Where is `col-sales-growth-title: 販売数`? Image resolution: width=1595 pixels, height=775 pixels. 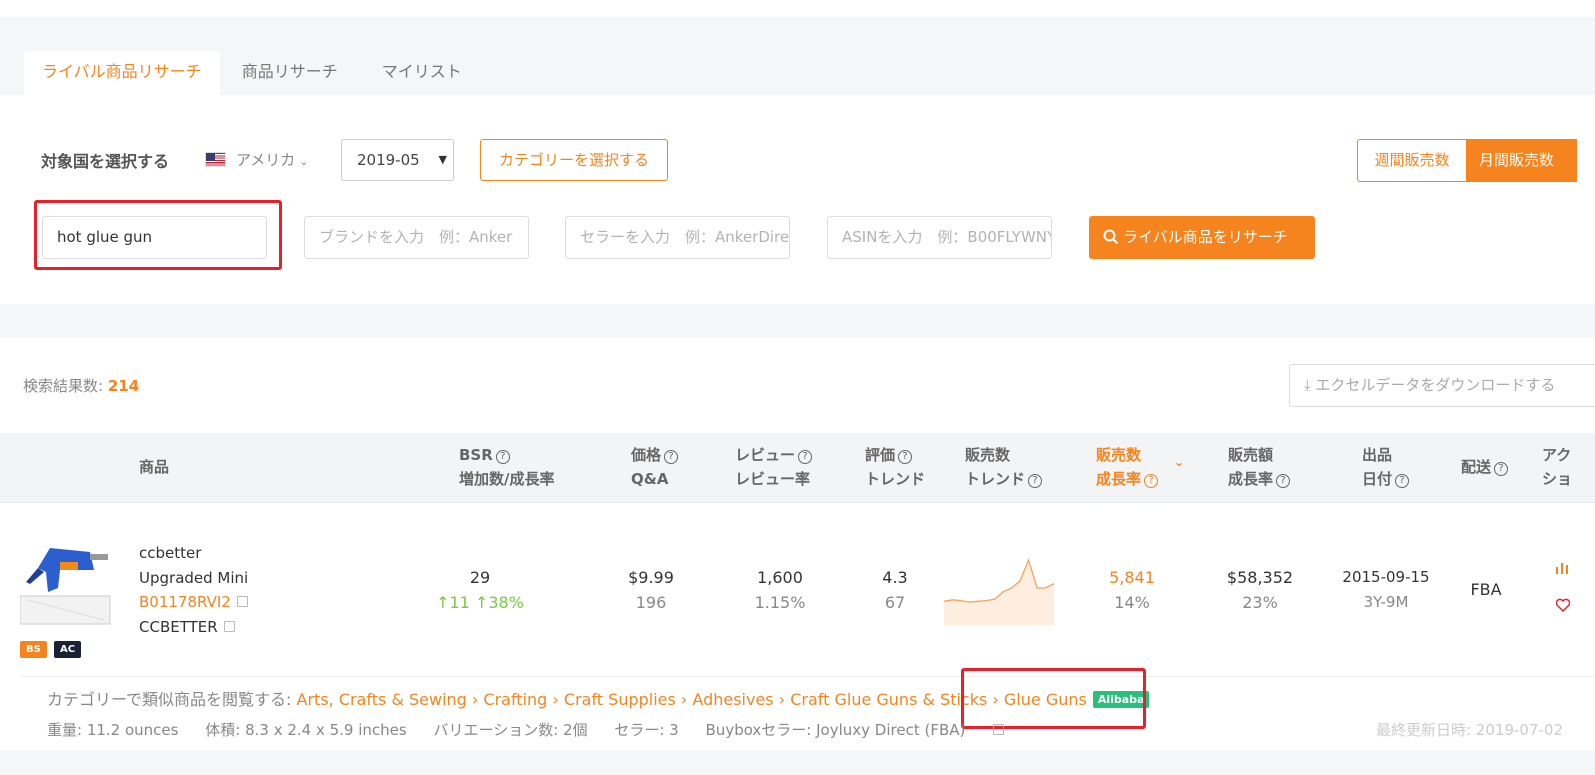 col-sales-growth-title: 販売数 is located at coordinates (1119, 455).